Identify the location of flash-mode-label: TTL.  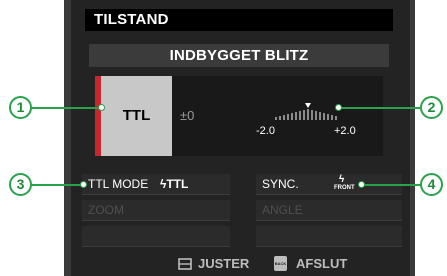
(136, 115).